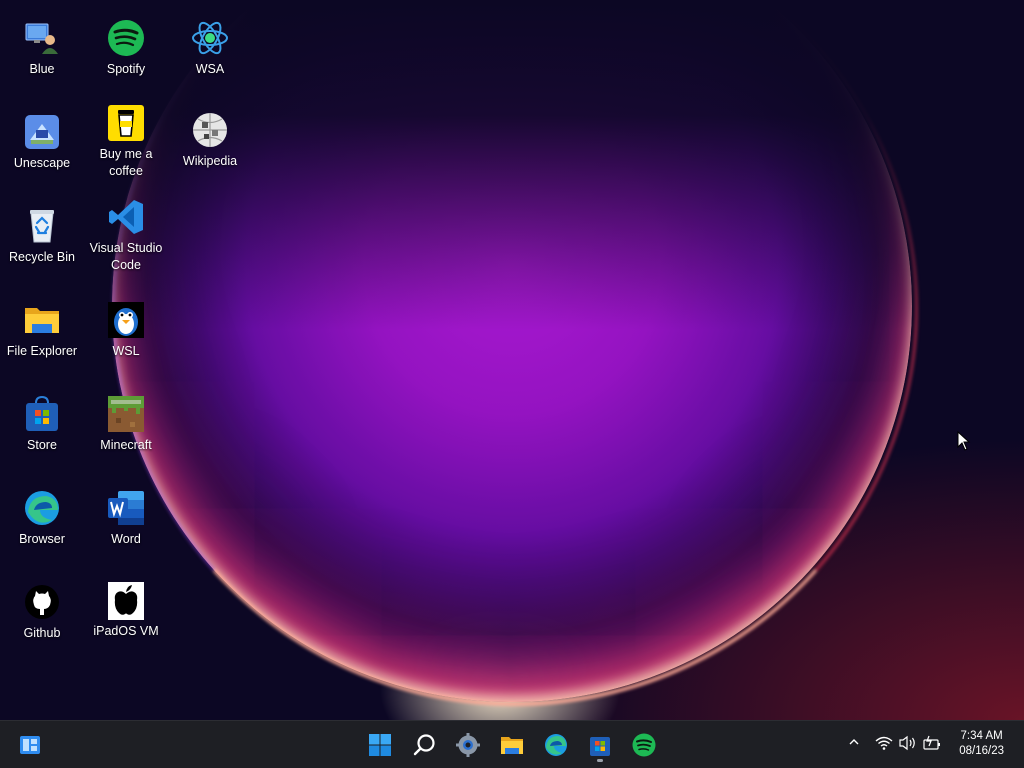 The height and width of the screenshot is (768, 1024). I want to click on settings-button, so click(468, 745).